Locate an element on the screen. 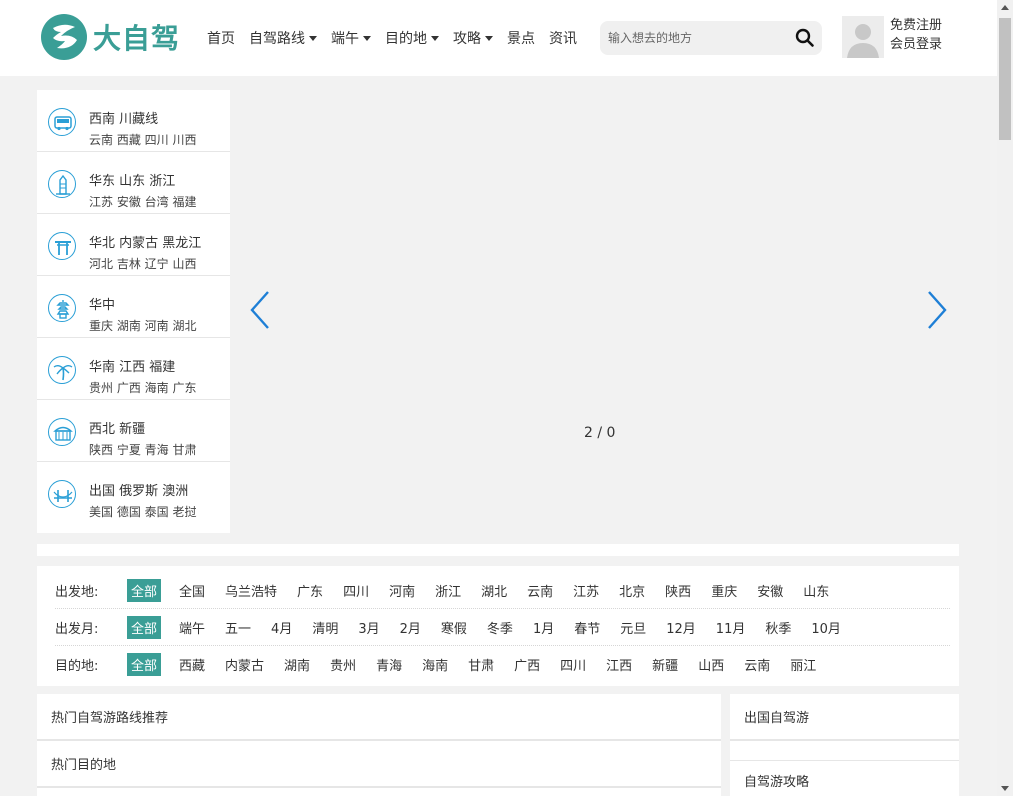 The width and height of the screenshot is (1013, 796). filter-option: 丽江 is located at coordinates (803, 664).